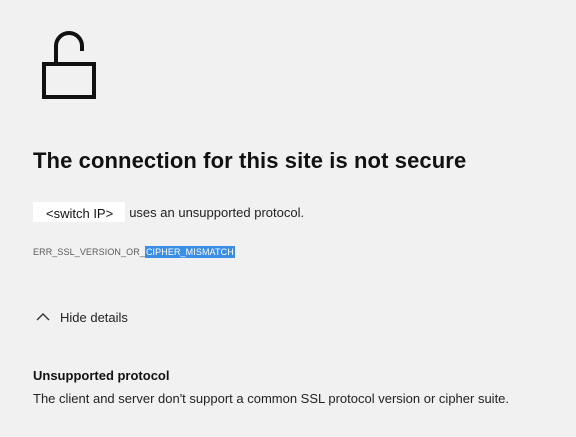  I want to click on error-code: ERR_SSL_VERSION_OR_CIPHER_MISMATCH, so click(134, 252).